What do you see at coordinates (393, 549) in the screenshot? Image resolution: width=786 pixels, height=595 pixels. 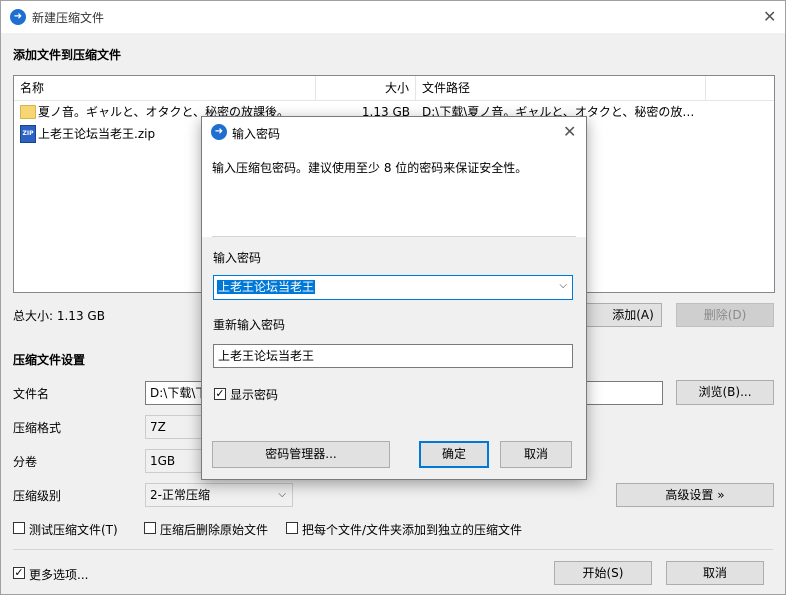 I see `footer-divider` at bounding box center [393, 549].